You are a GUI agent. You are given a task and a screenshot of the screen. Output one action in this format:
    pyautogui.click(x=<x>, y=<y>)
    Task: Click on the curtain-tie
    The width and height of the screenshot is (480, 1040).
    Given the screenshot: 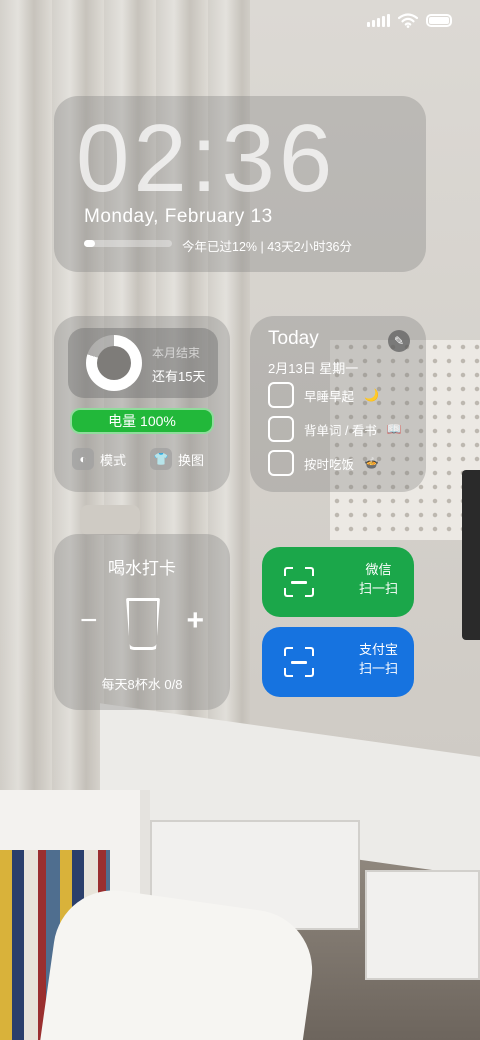 What is the action you would take?
    pyautogui.click(x=110, y=520)
    